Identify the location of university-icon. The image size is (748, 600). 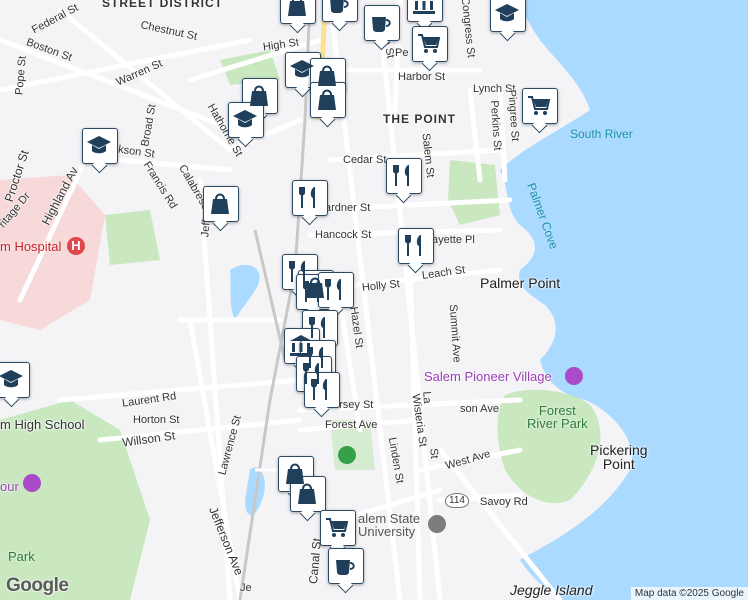
(437, 524).